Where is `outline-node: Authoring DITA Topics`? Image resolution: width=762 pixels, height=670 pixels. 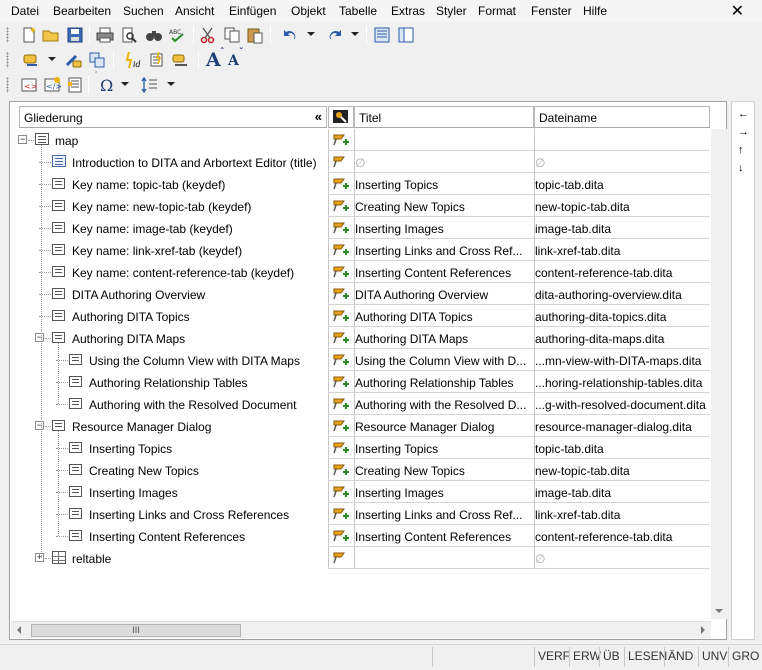
outline-node: Authoring DITA Topics is located at coordinates (169, 316).